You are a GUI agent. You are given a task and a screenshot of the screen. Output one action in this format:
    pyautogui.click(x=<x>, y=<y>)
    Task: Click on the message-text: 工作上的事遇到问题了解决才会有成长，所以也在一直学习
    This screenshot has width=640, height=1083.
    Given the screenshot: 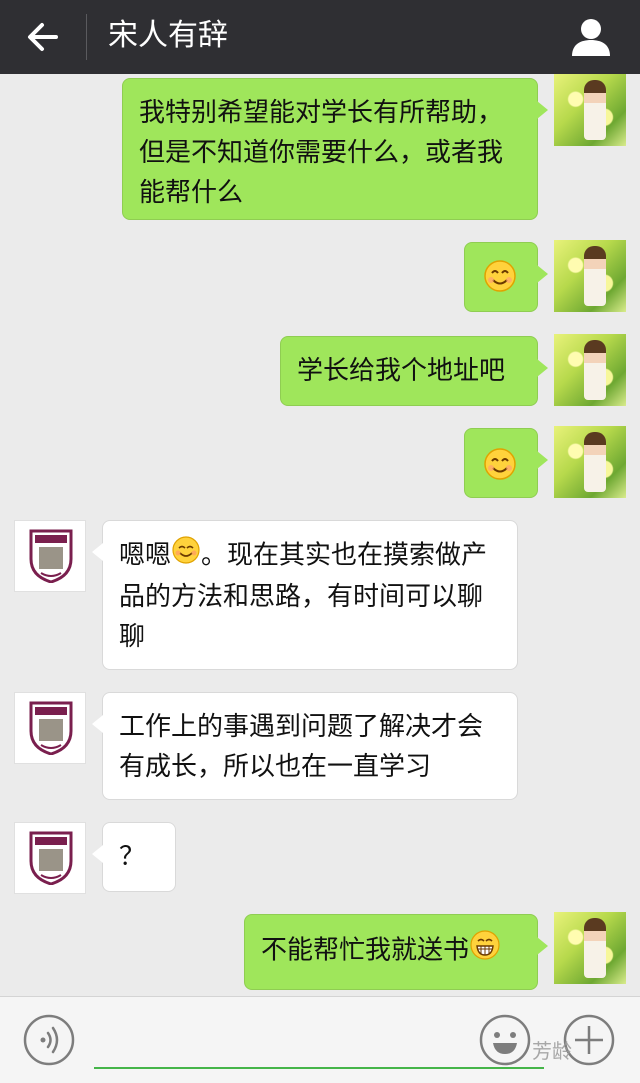 What is the action you would take?
    pyautogui.click(x=301, y=747)
    